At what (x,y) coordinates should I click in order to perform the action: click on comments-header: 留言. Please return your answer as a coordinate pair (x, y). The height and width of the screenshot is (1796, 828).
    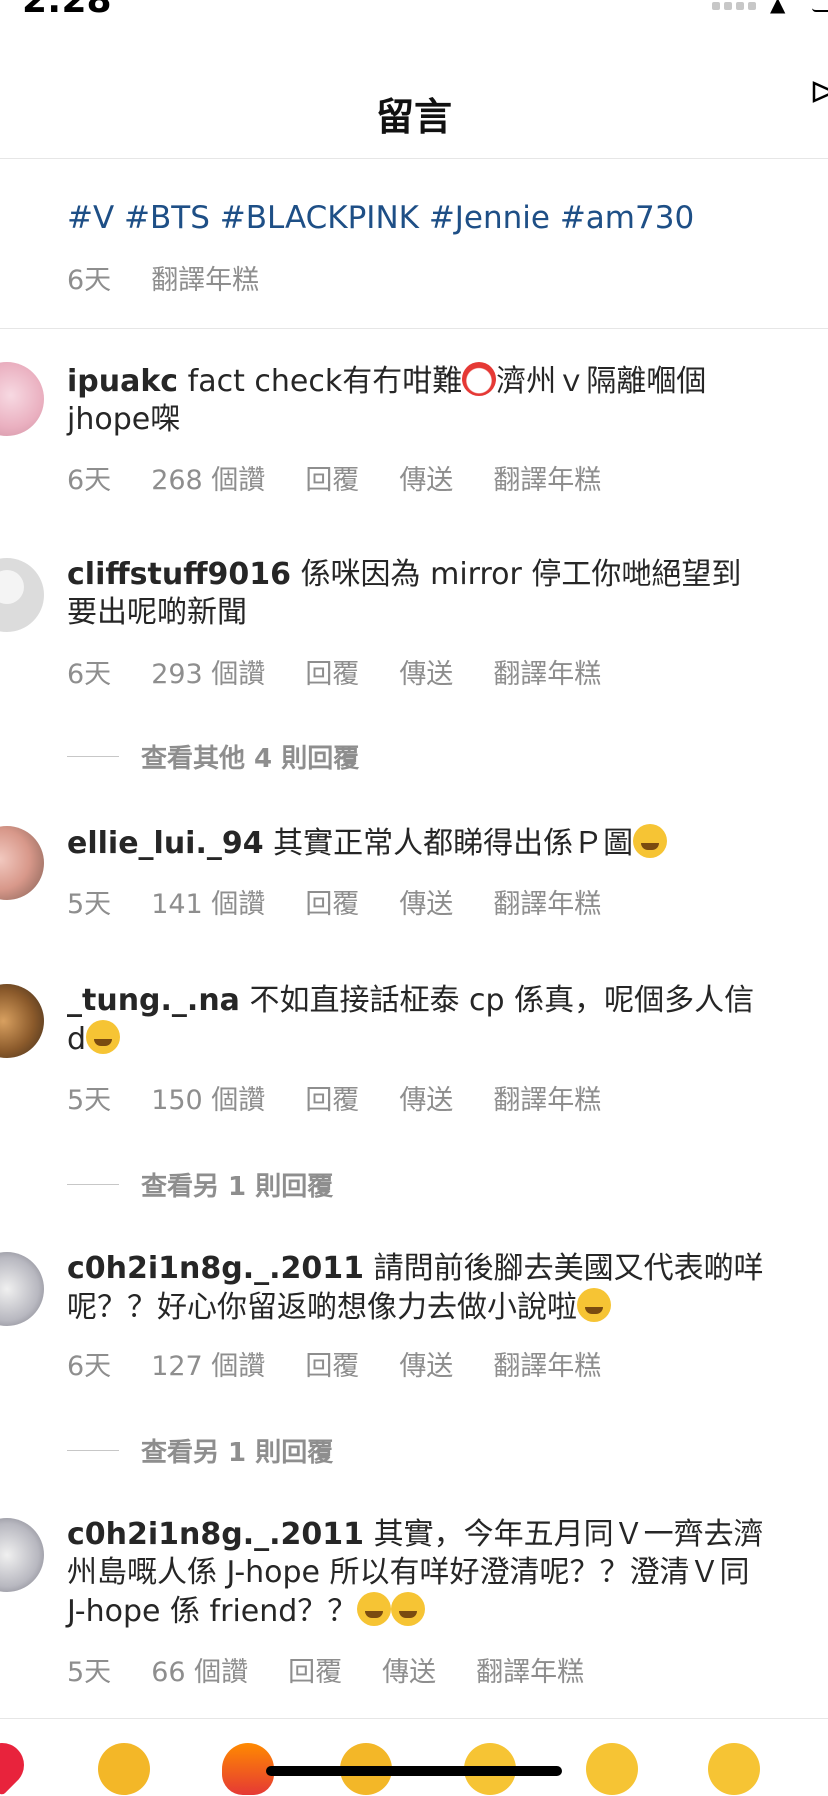
    Looking at the image, I should click on (414, 111).